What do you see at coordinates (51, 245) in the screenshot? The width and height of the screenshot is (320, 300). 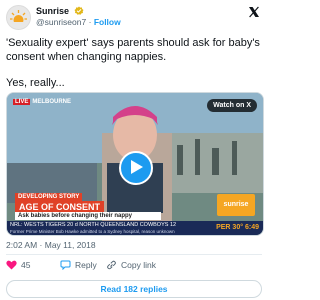 I see `tweet-timestamp: 2:02 AM · May 11, 2018` at bounding box center [51, 245].